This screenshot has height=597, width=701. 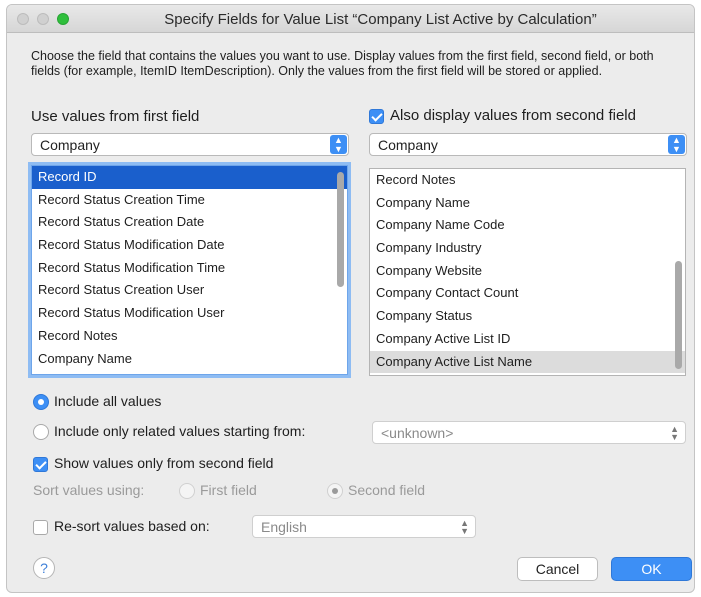 I want to click on show-second-field-only-checkbox, so click(x=40, y=464).